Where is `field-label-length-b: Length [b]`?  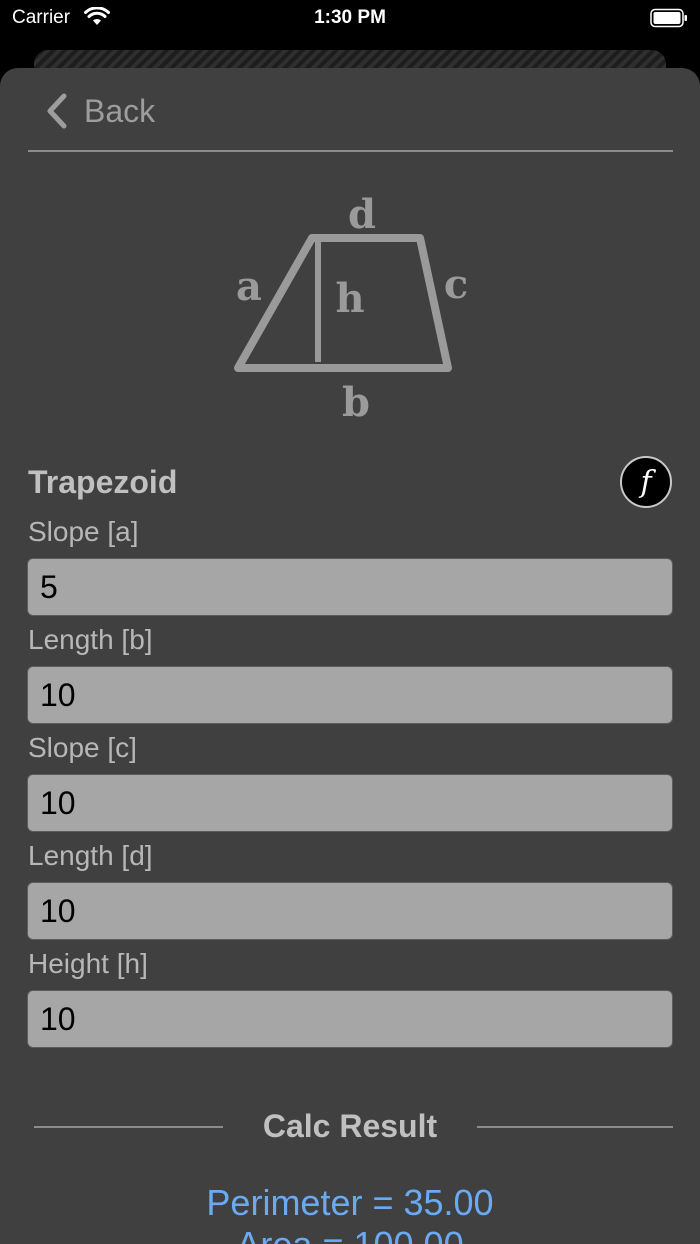 field-label-length-b: Length [b] is located at coordinates (90, 639).